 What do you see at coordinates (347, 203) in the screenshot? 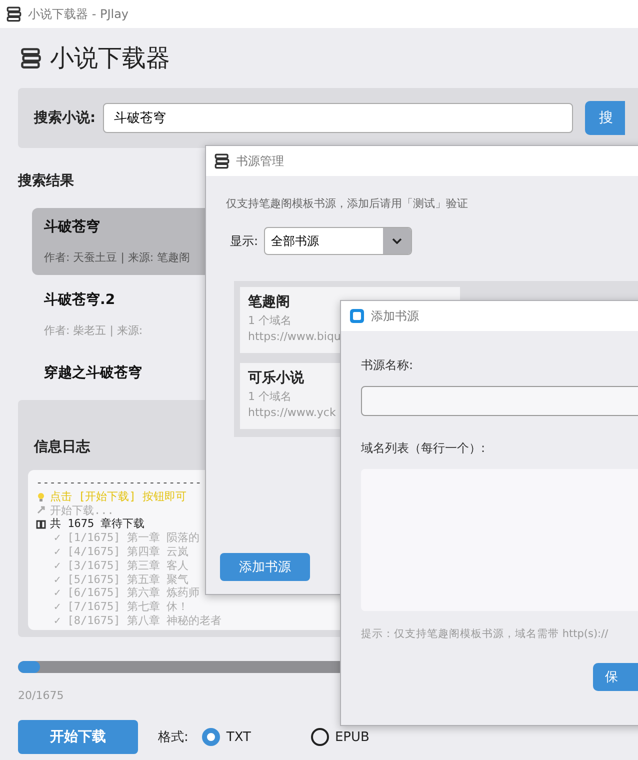
I see `info-text: 仅支持笔趣阁模板书源，添加后请用「测试」验证` at bounding box center [347, 203].